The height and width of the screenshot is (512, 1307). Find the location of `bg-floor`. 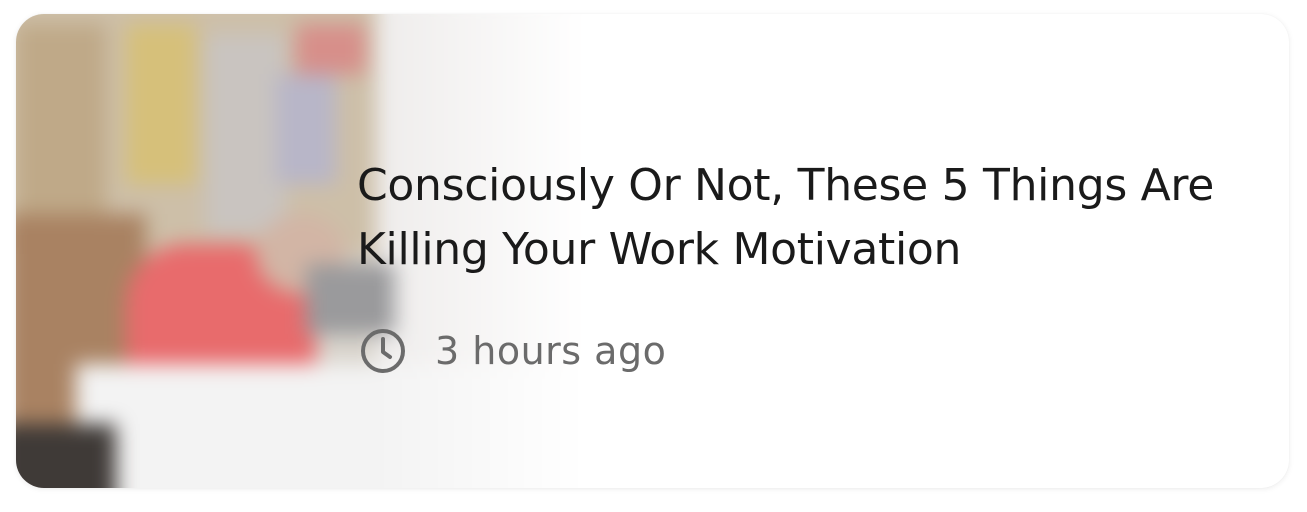

bg-floor is located at coordinates (66, 456).